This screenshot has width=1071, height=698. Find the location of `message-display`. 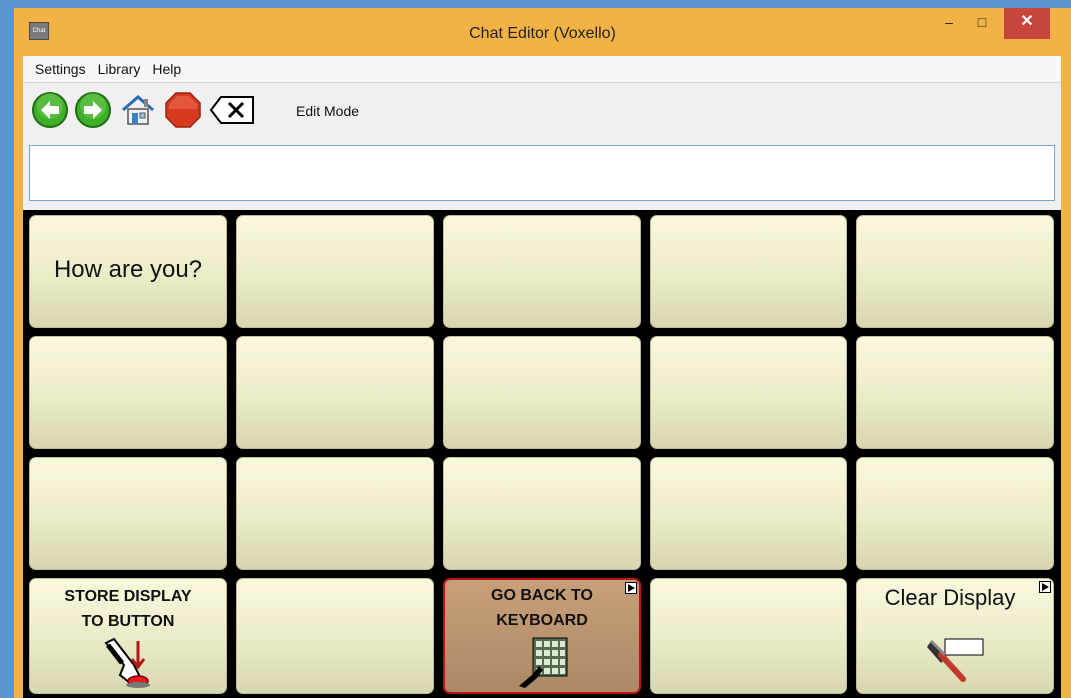

message-display is located at coordinates (542, 173).